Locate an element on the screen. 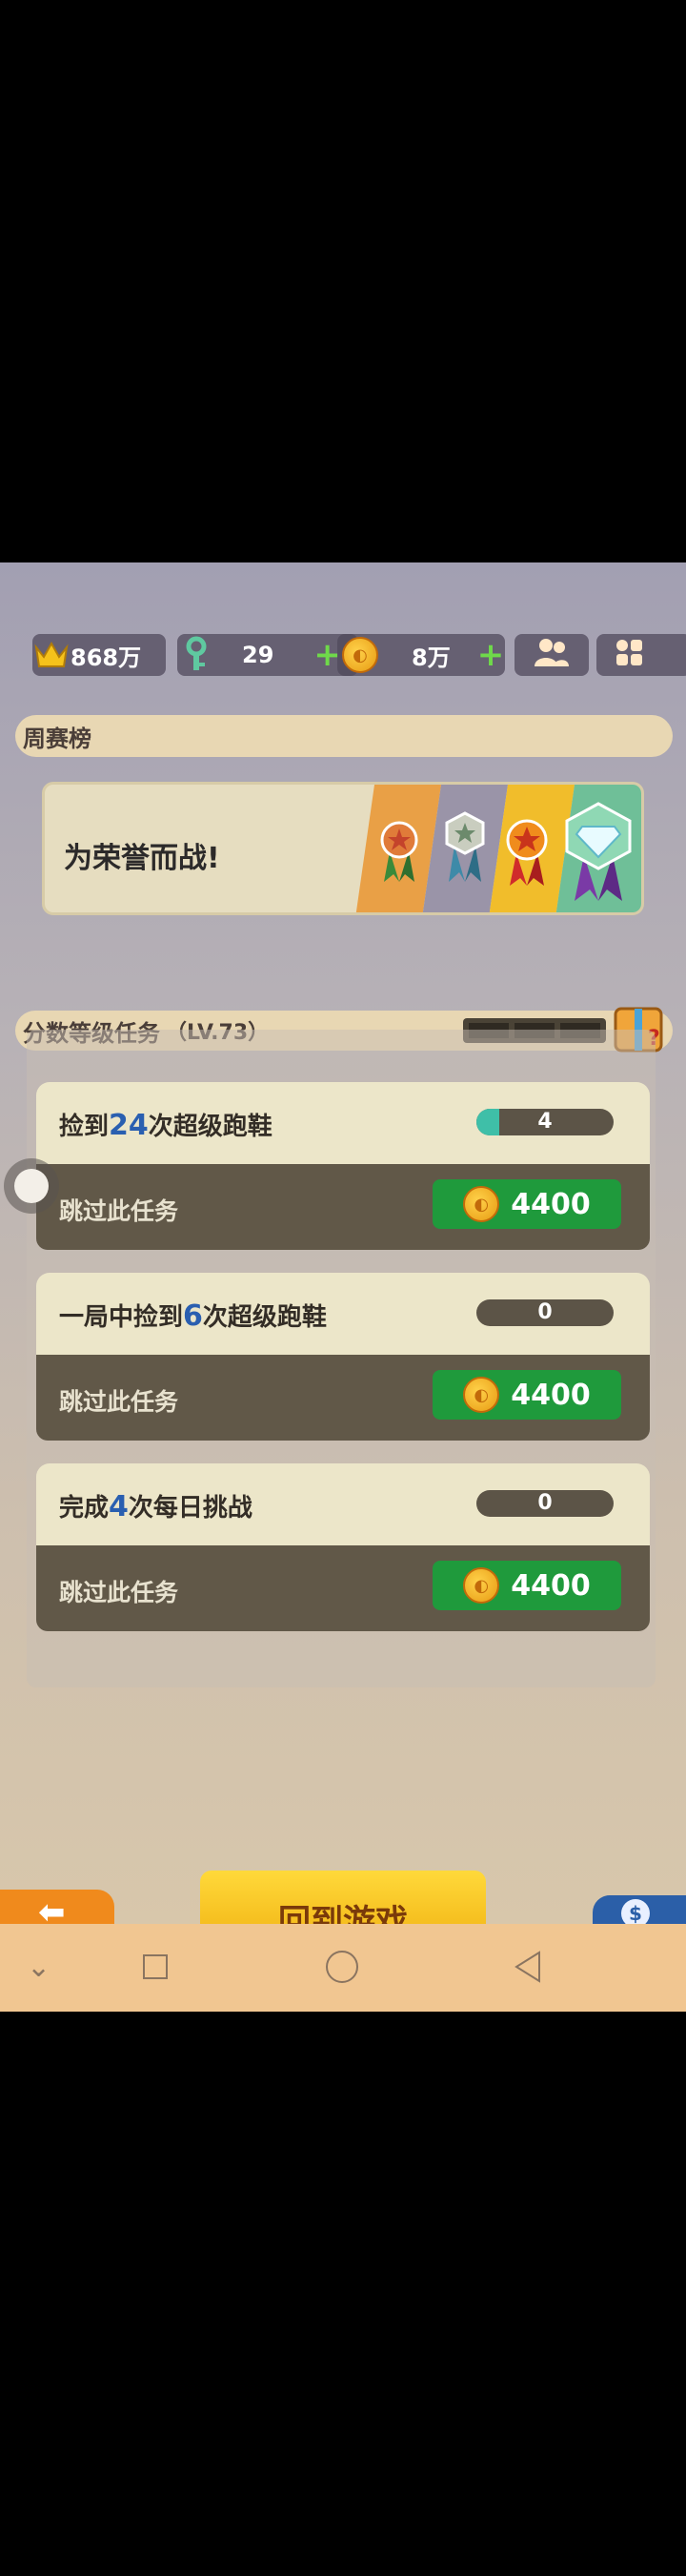 The height and width of the screenshot is (2576, 686). task-card: 完成4次每日挑战 0 跳过此任务 ◐ 4400 is located at coordinates (343, 1547).